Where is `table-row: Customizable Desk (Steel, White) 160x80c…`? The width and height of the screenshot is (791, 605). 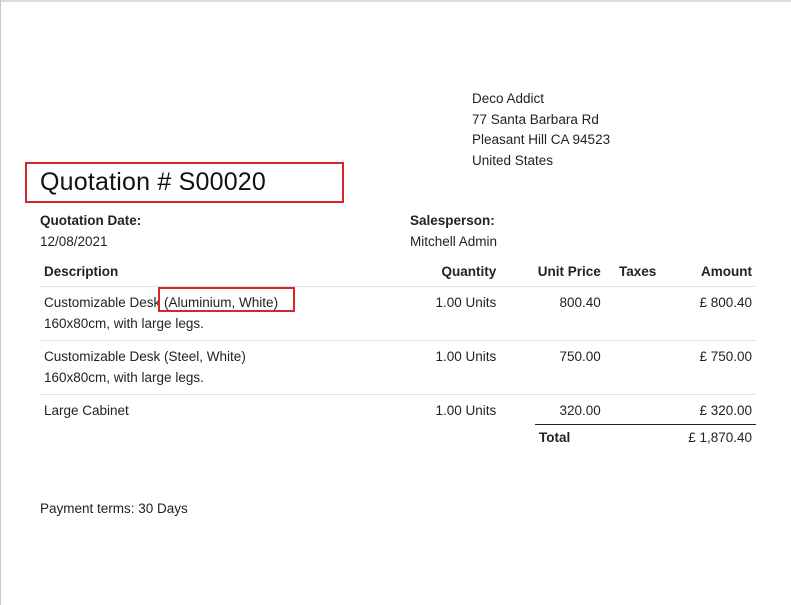
table-row: Customizable Desk (Steel, White) 160x80c… is located at coordinates (398, 367).